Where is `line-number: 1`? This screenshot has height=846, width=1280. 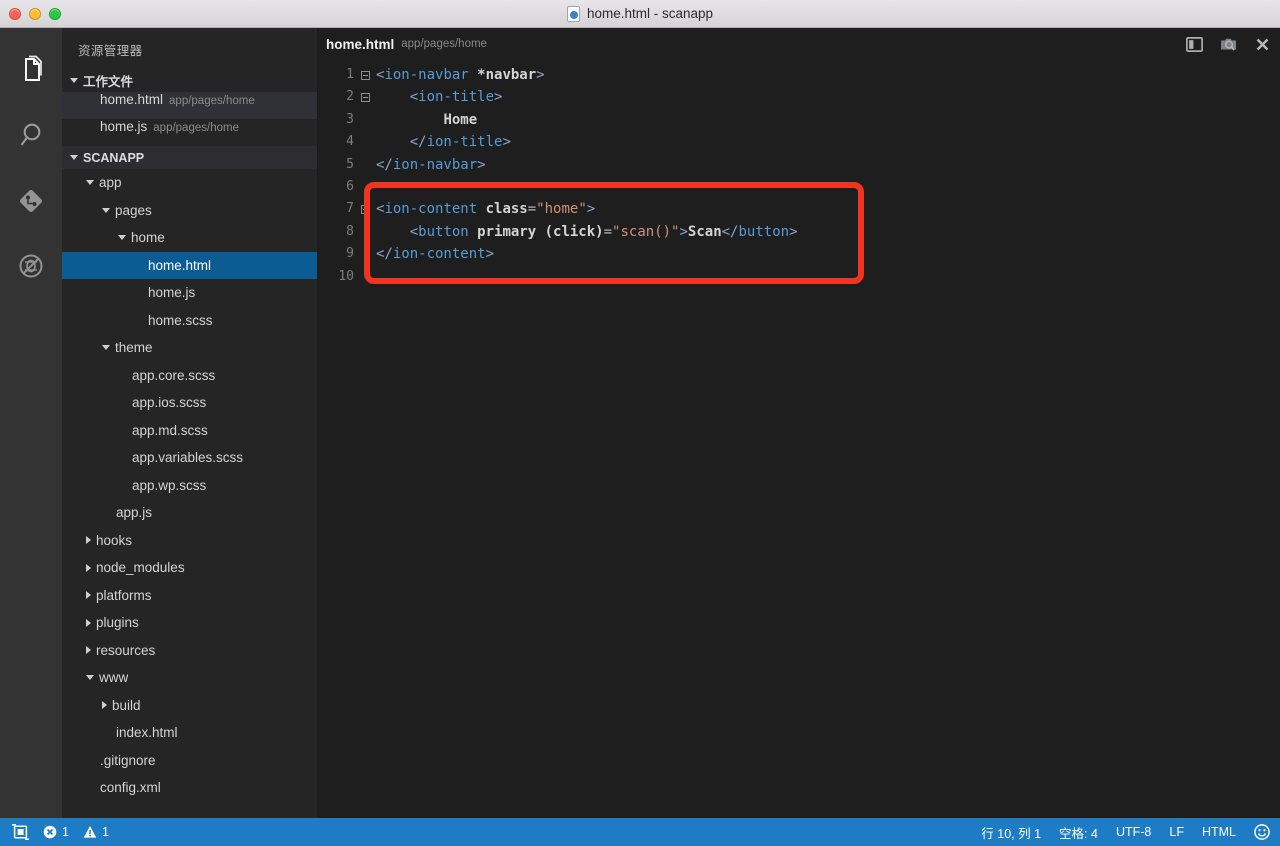
line-number: 1 is located at coordinates (350, 74).